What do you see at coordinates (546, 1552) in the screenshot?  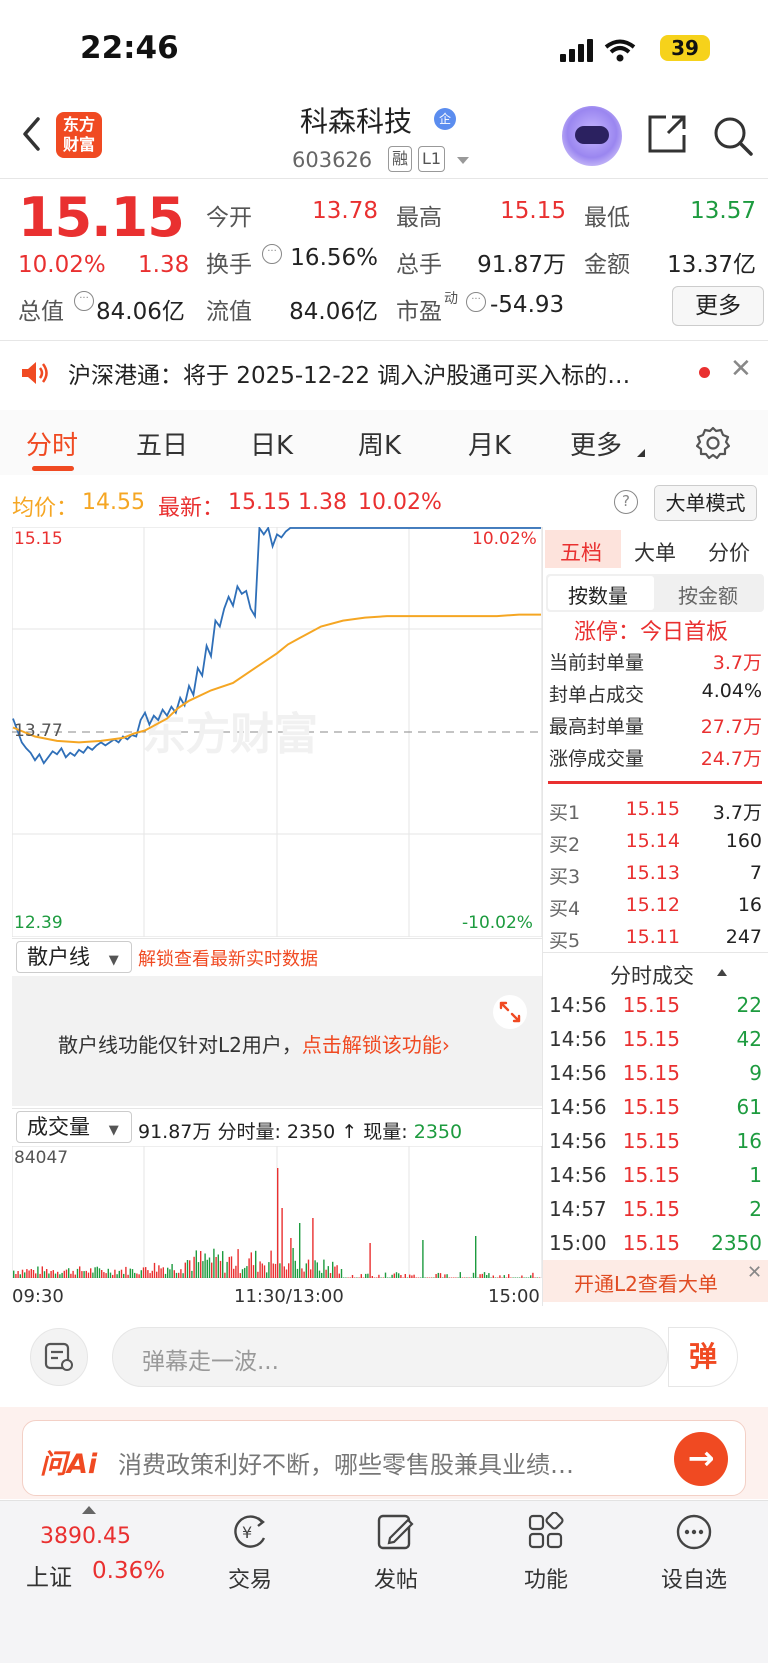 I see `nav-functions: 功能` at bounding box center [546, 1552].